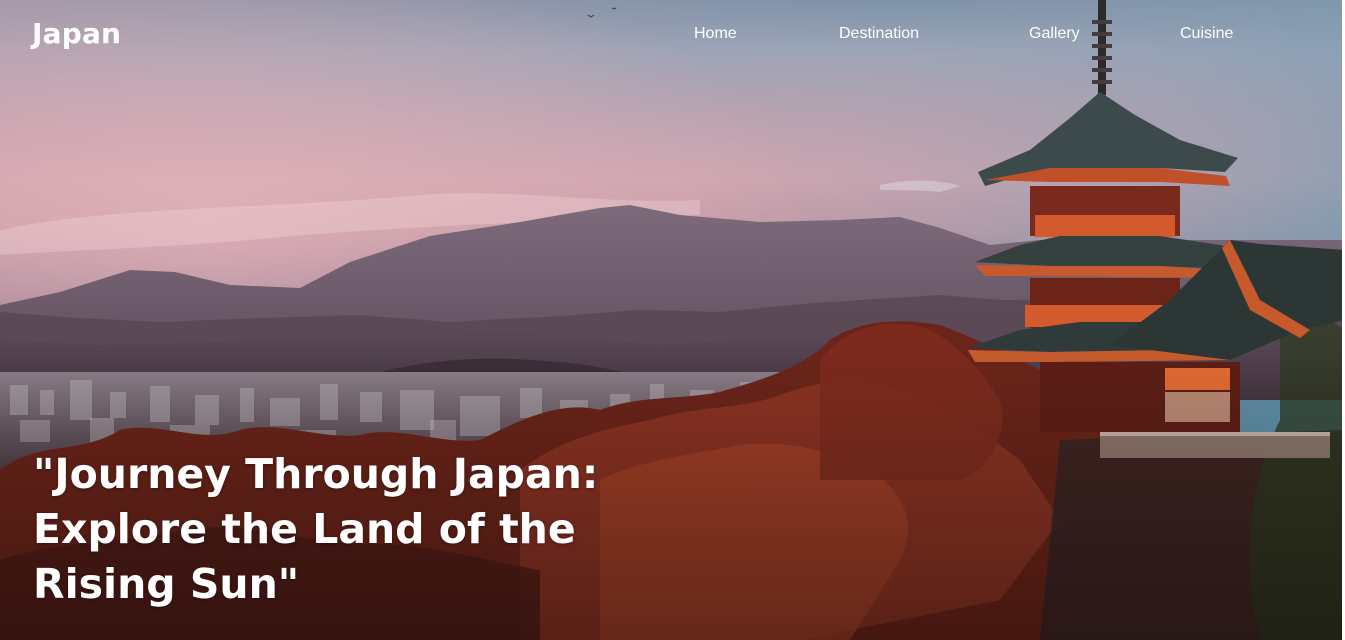 This screenshot has height=640, width=1345. Describe the element at coordinates (1054, 34) in the screenshot. I see `nav-link-gallery: Gallery` at that location.